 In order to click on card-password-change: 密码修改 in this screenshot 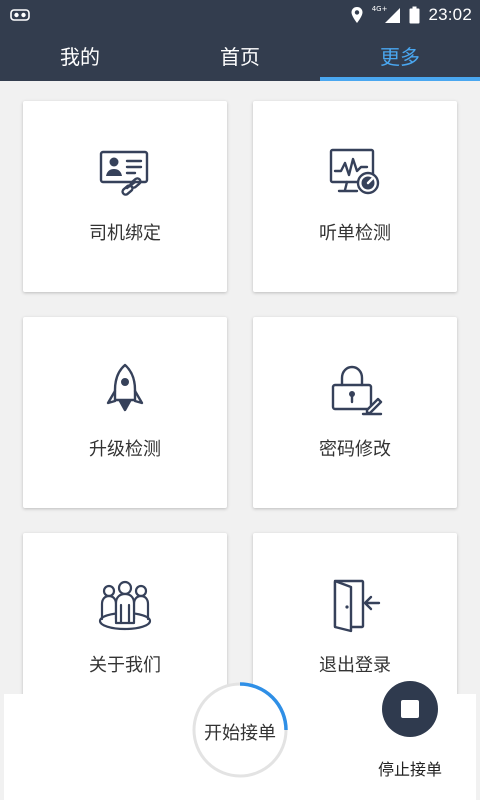, I will do `click(355, 412)`.